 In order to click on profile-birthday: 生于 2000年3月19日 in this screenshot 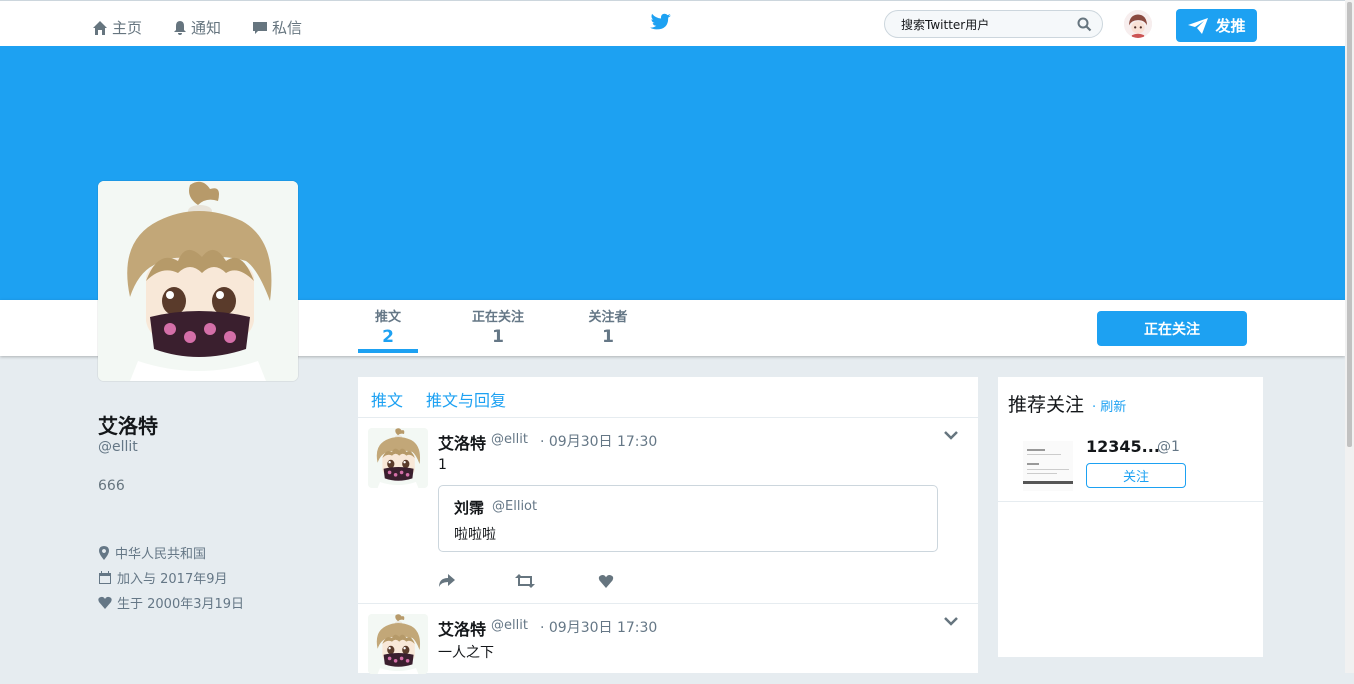, I will do `click(171, 602)`.